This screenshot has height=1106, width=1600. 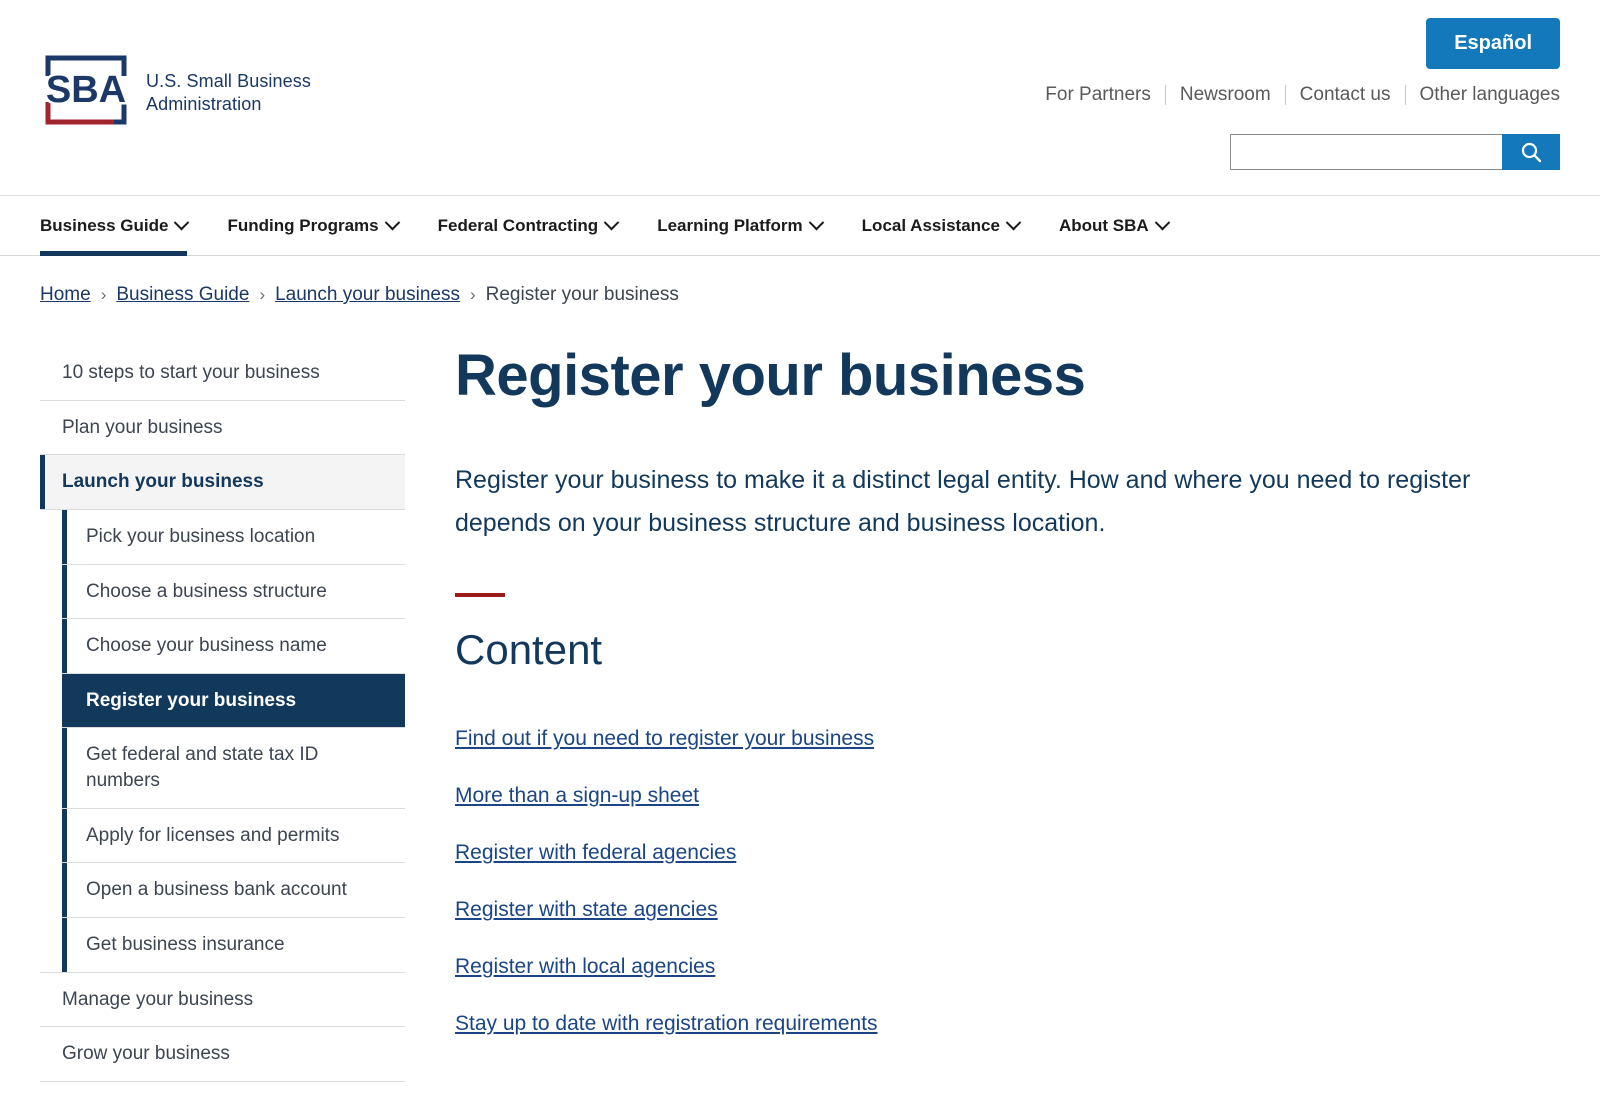 What do you see at coordinates (770, 375) in the screenshot?
I see `page-title: Register your business` at bounding box center [770, 375].